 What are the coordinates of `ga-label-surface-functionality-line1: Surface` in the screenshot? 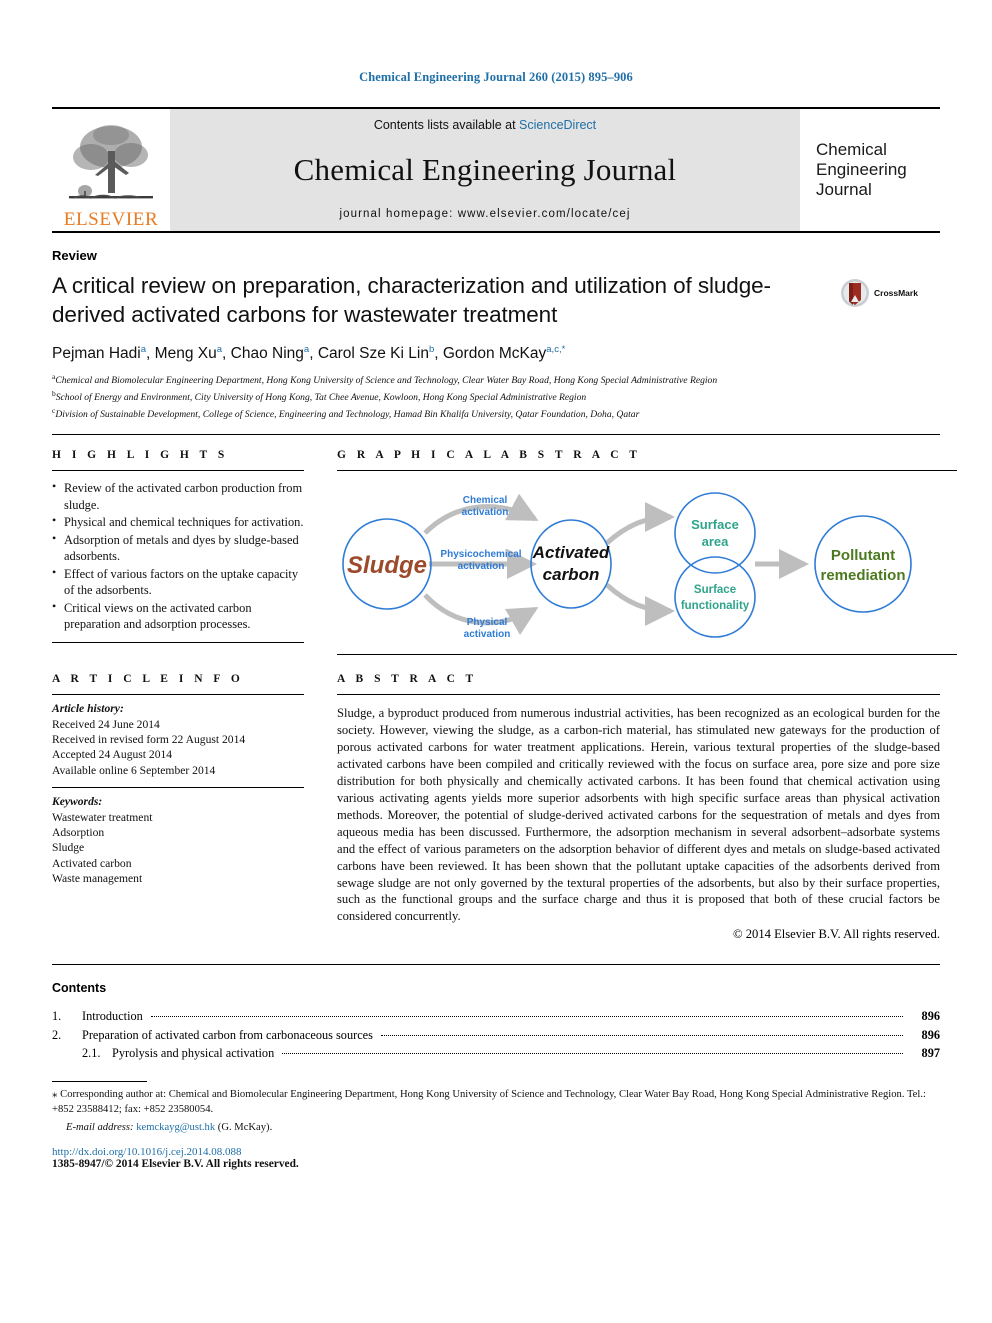 It's located at (715, 590).